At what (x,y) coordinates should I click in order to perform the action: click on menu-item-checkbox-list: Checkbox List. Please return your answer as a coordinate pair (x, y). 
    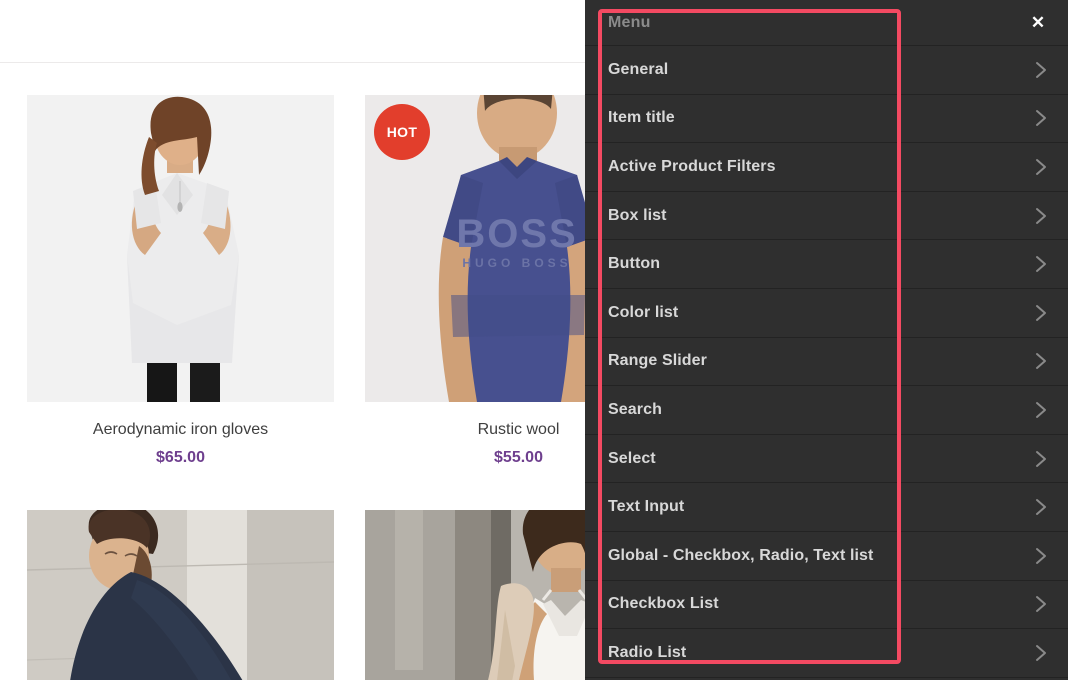
    Looking at the image, I should click on (826, 605).